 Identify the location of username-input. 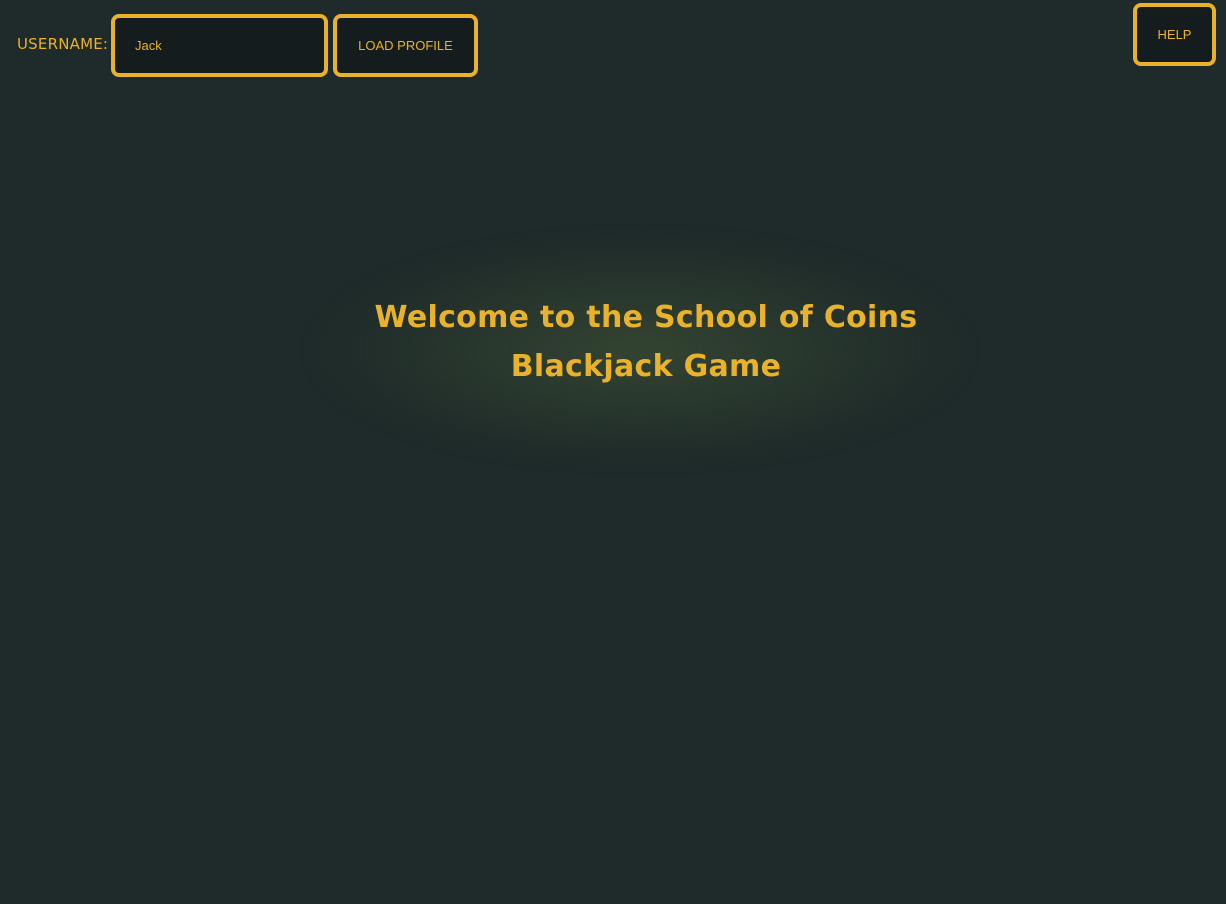
(219, 45).